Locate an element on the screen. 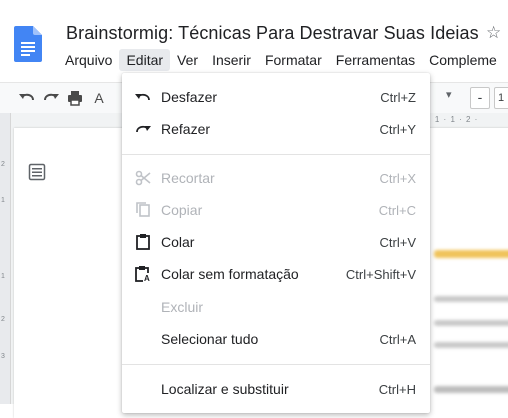 The width and height of the screenshot is (508, 418). menu-item-label: Excluir is located at coordinates (182, 307).